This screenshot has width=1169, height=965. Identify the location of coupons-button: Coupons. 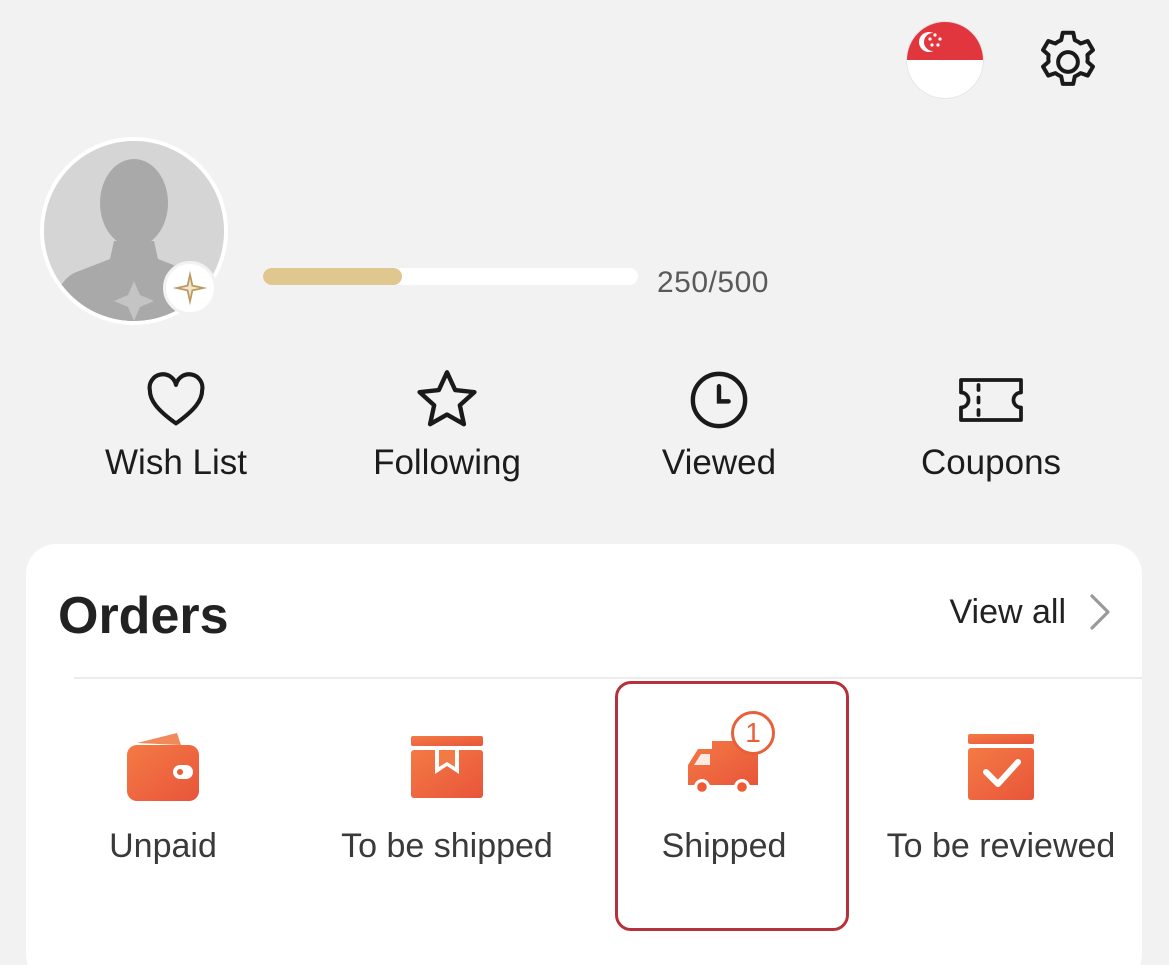
(991, 427).